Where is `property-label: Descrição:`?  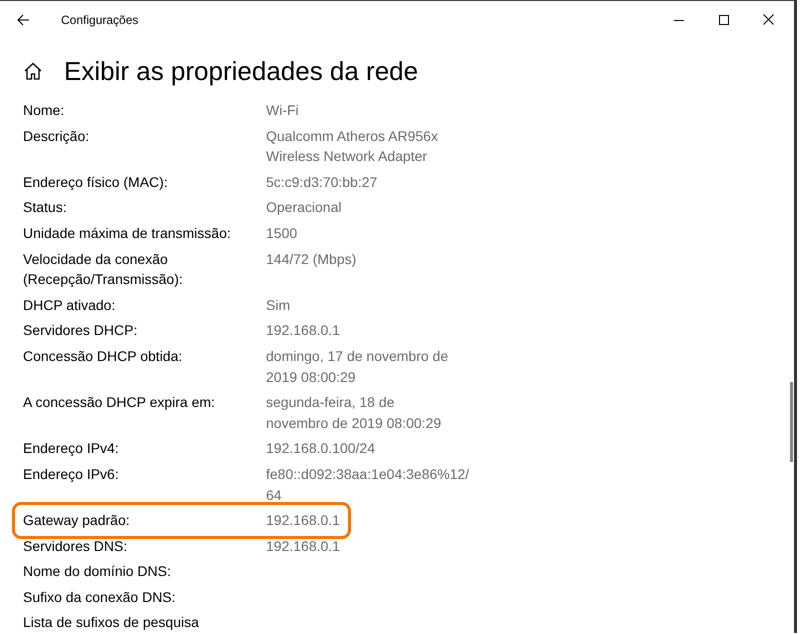
property-label: Descrição: is located at coordinates (56, 136).